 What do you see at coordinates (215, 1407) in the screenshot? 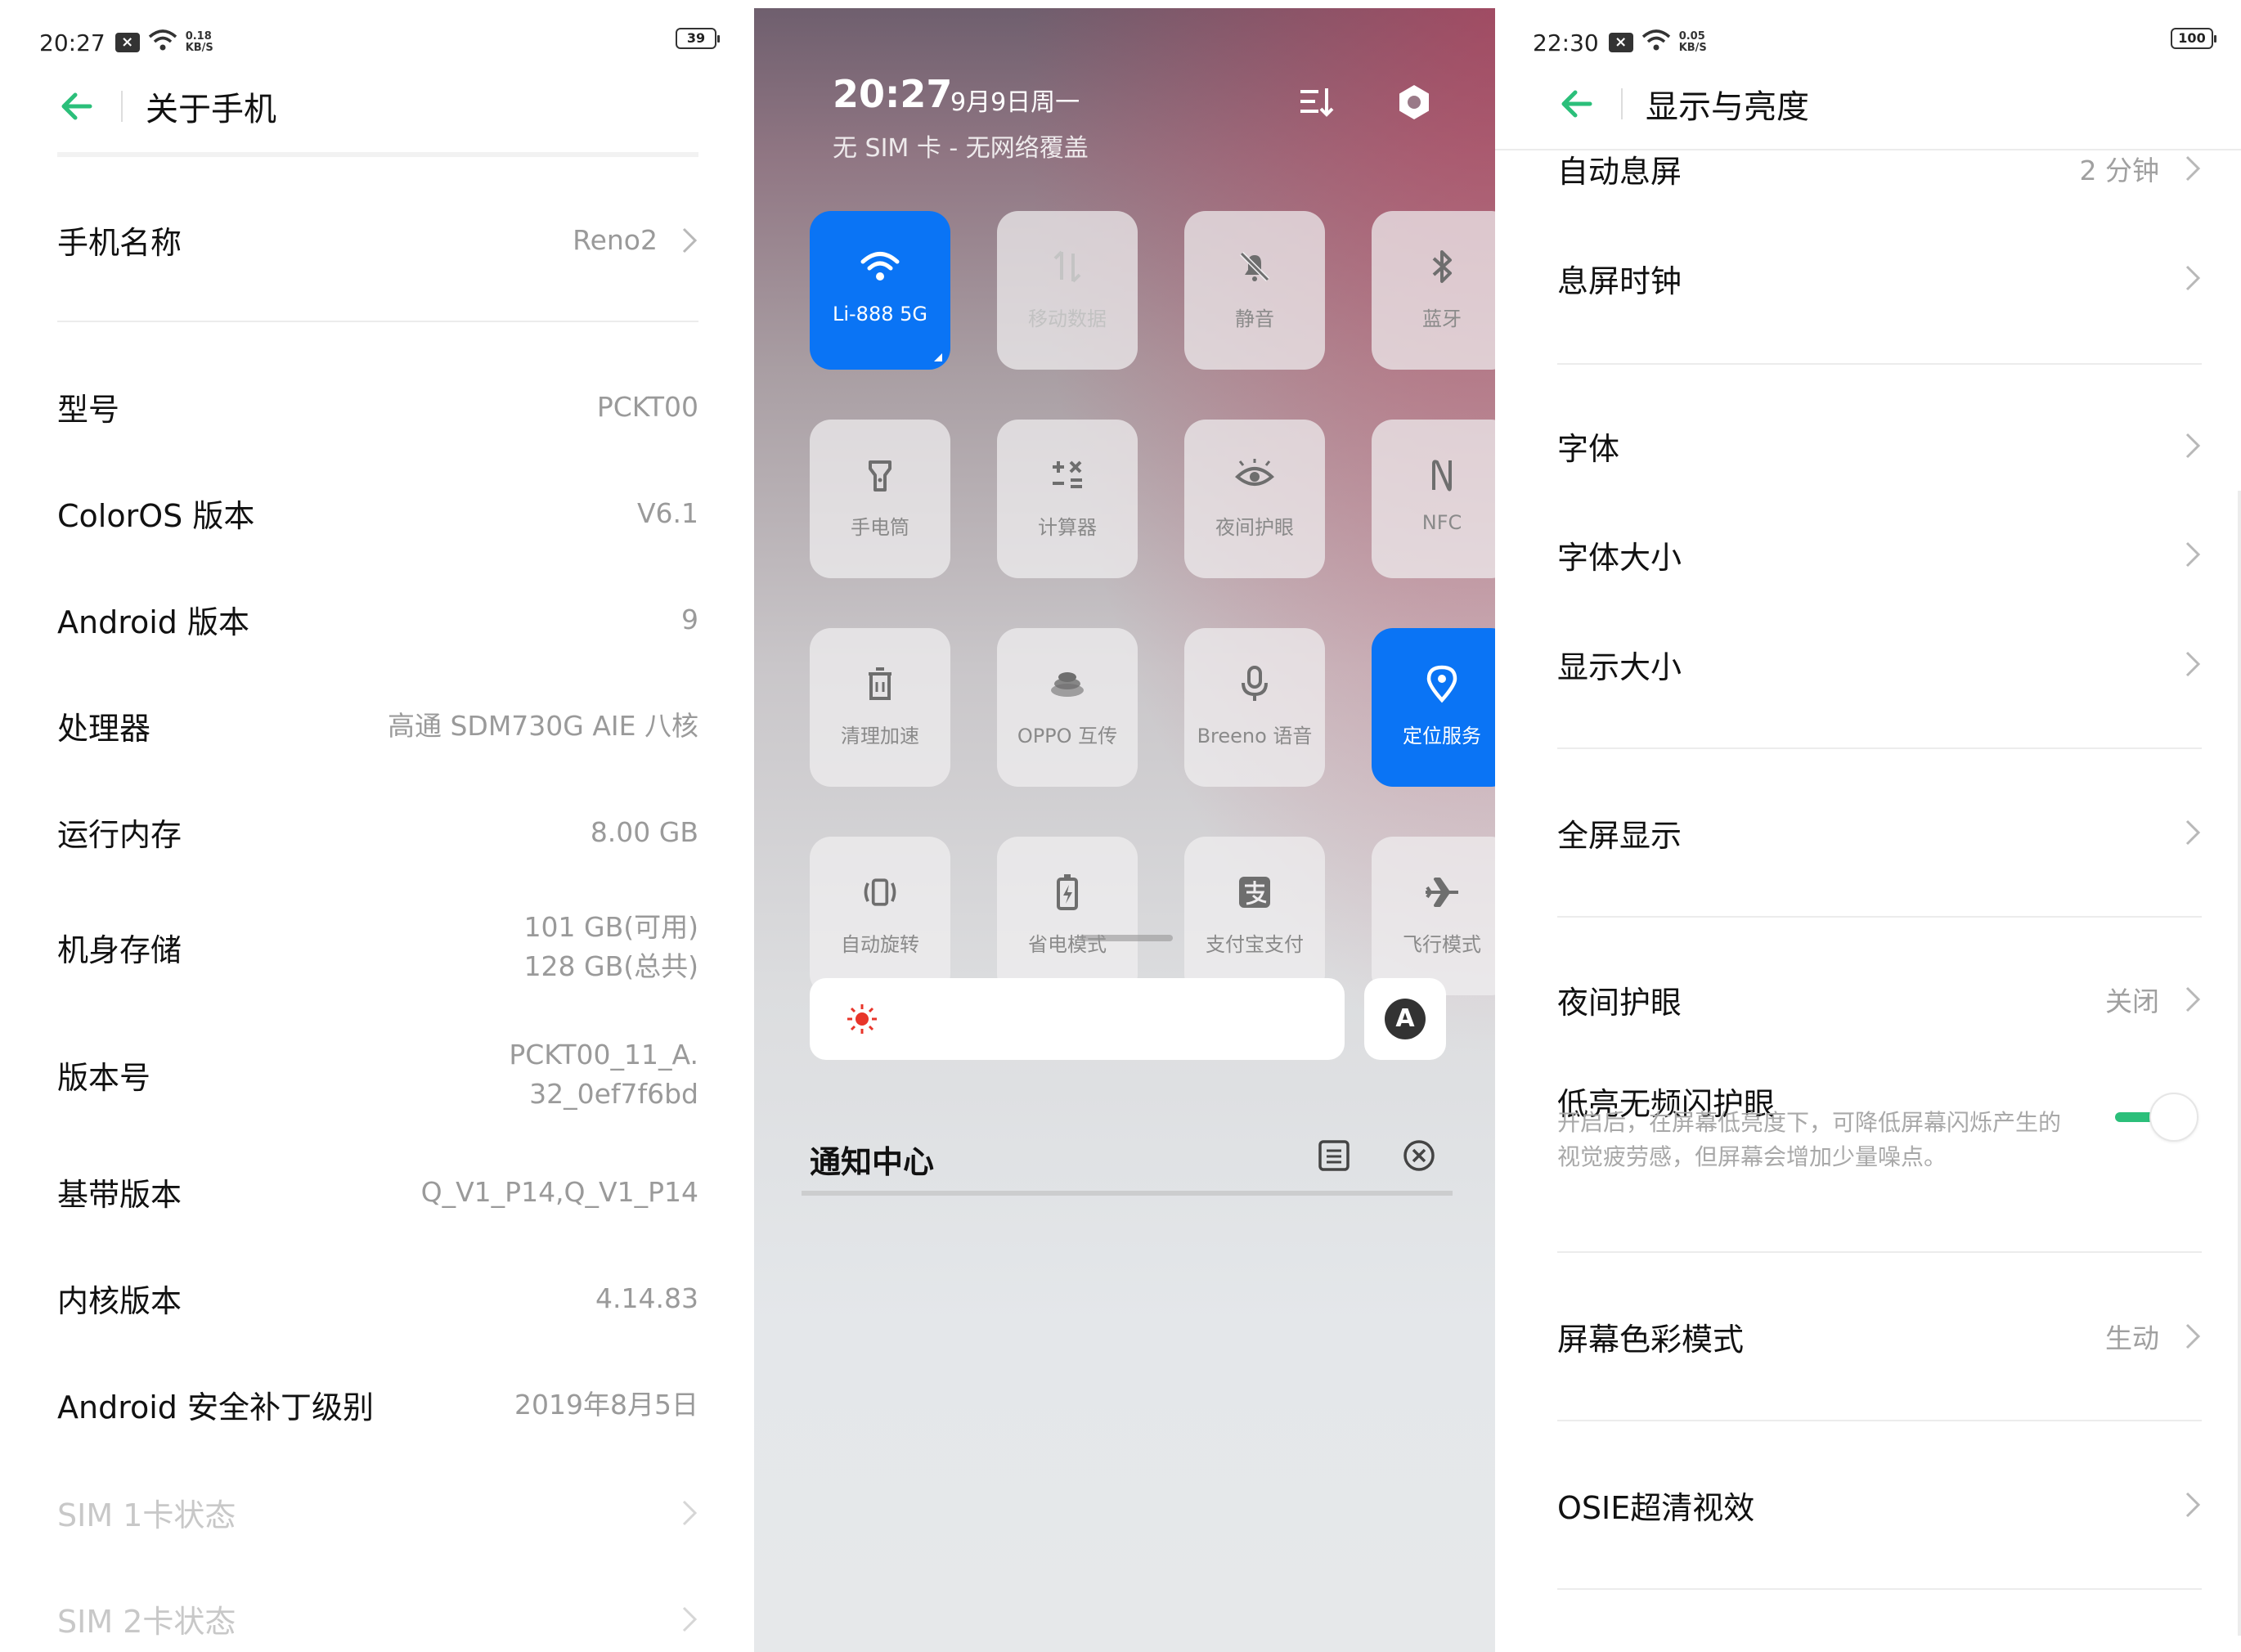
I see `row-label: Android 安全补丁级别` at bounding box center [215, 1407].